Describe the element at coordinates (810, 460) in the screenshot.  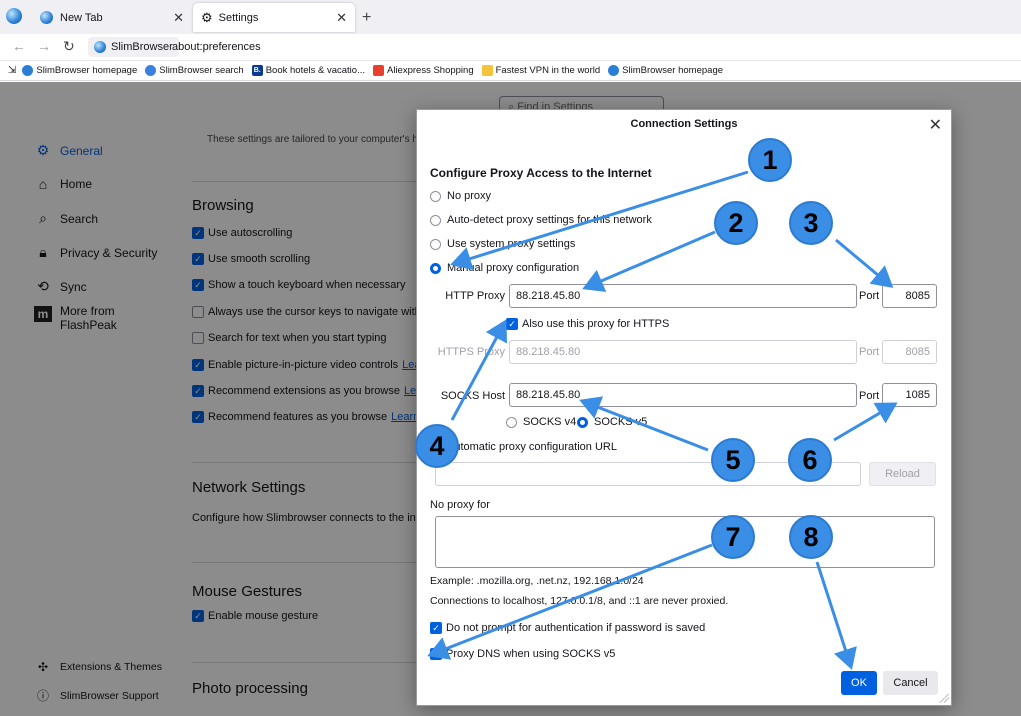
I see `callout-6: 6` at that location.